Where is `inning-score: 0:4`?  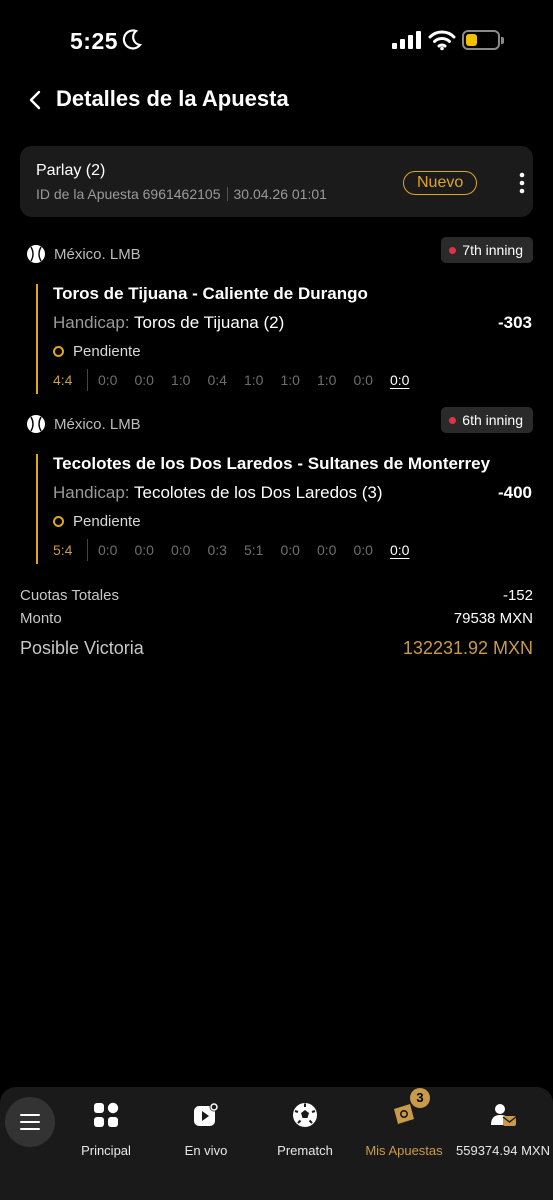 inning-score: 0:4 is located at coordinates (217, 380).